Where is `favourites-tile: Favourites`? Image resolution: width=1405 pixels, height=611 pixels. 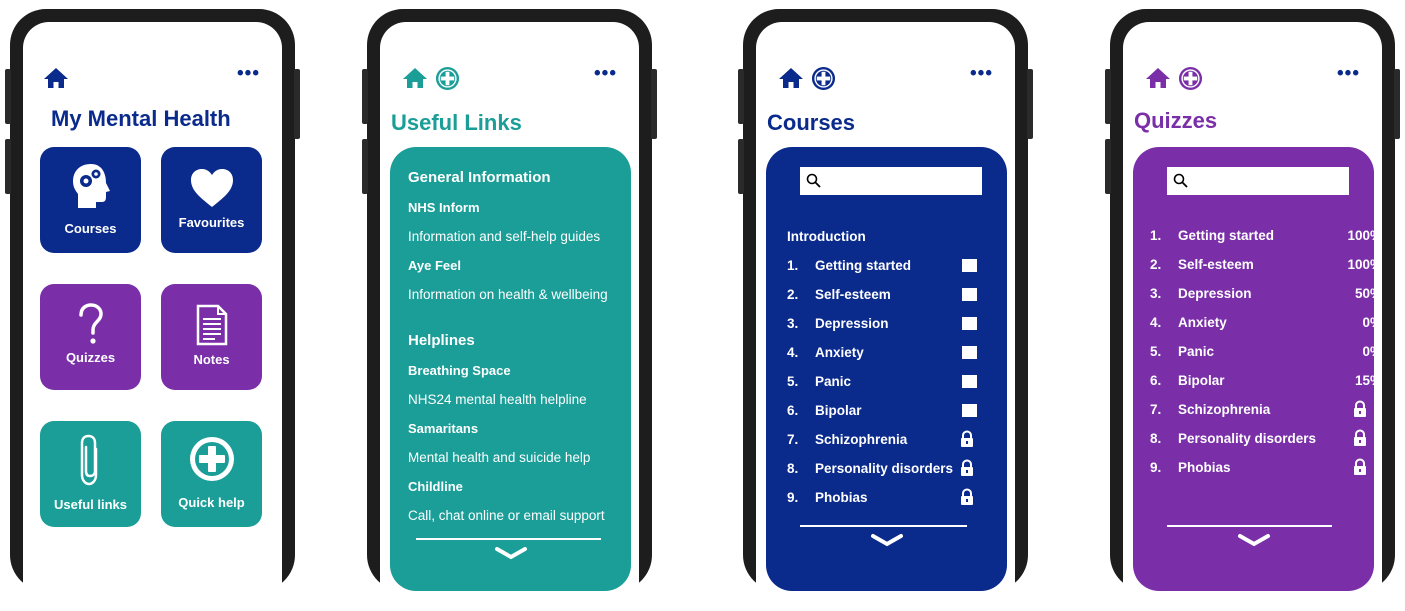
favourites-tile: Favourites is located at coordinates (211, 200).